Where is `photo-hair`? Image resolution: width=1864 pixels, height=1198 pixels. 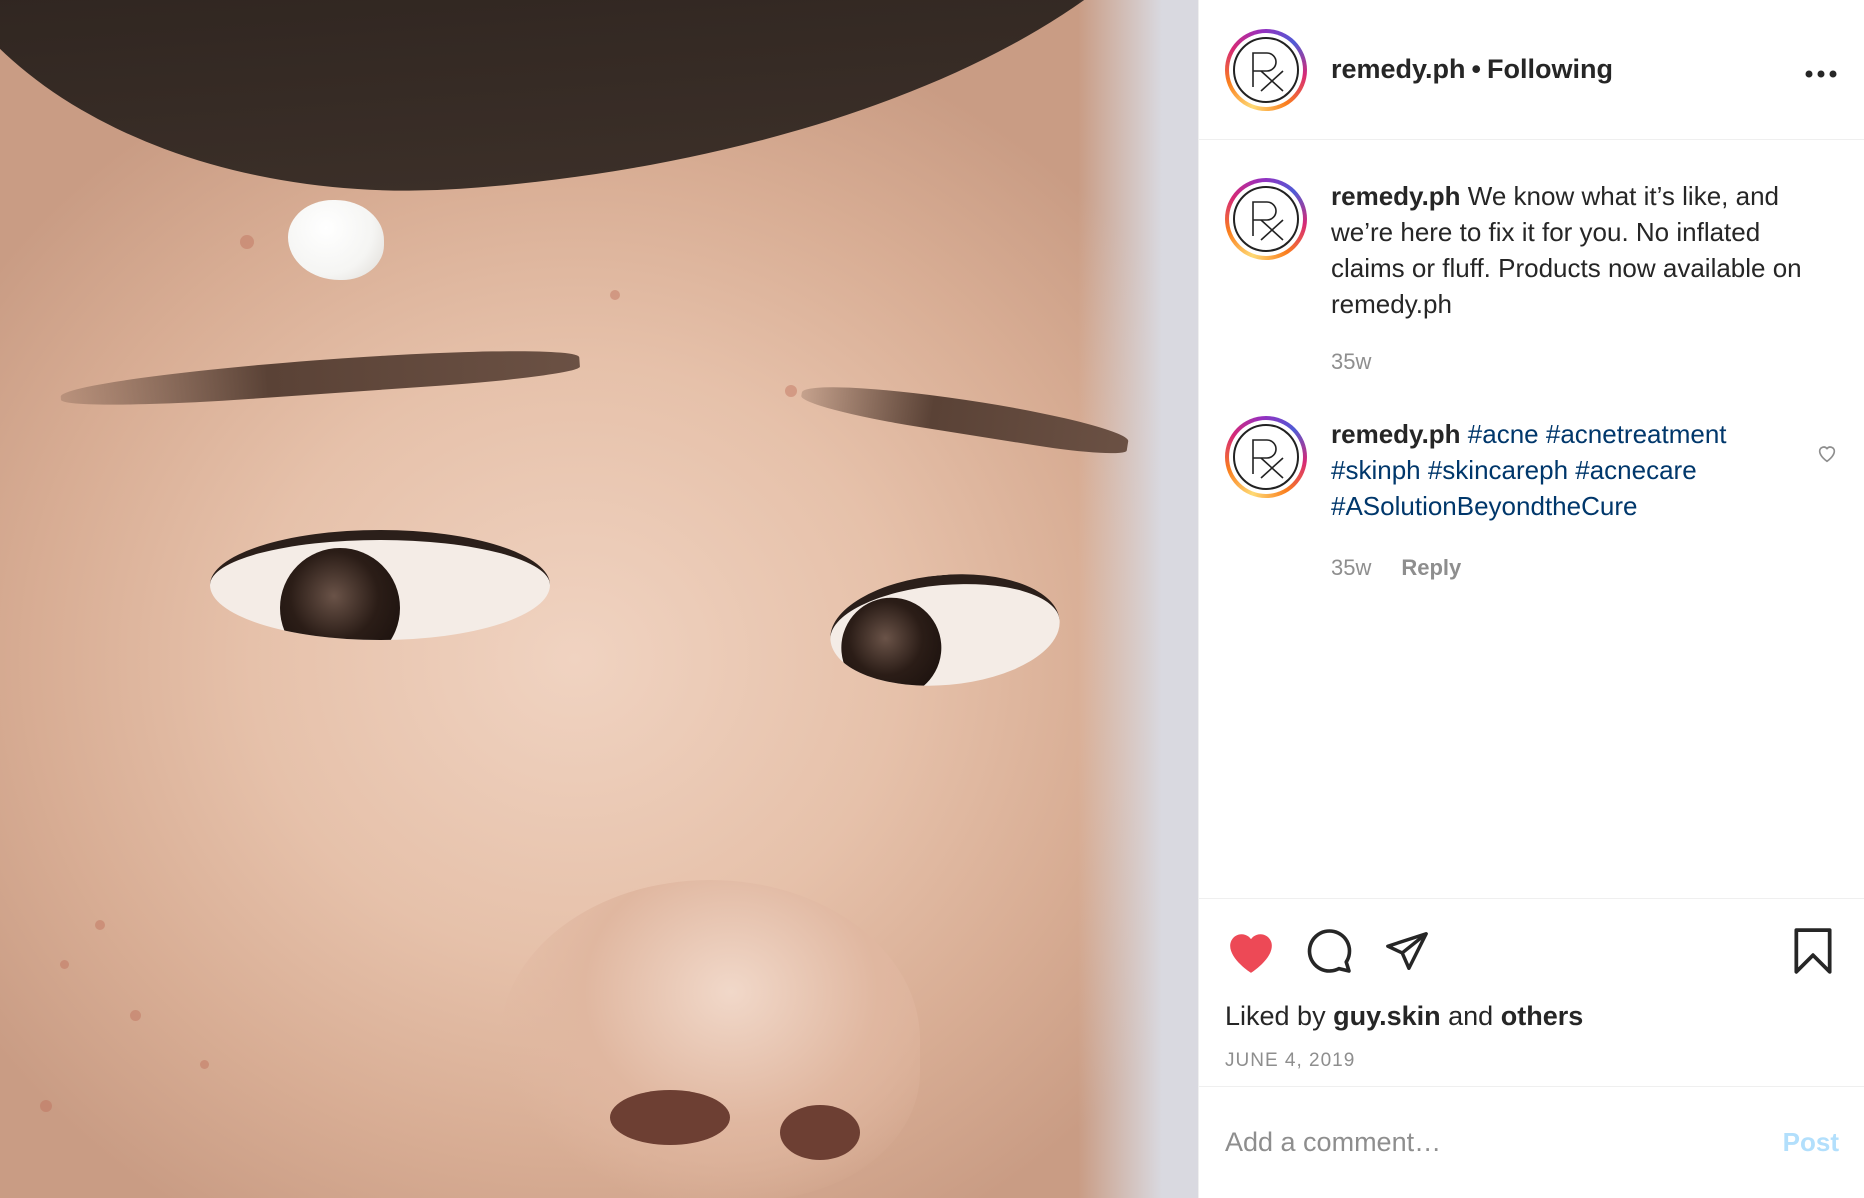
photo-hair is located at coordinates (599, 113).